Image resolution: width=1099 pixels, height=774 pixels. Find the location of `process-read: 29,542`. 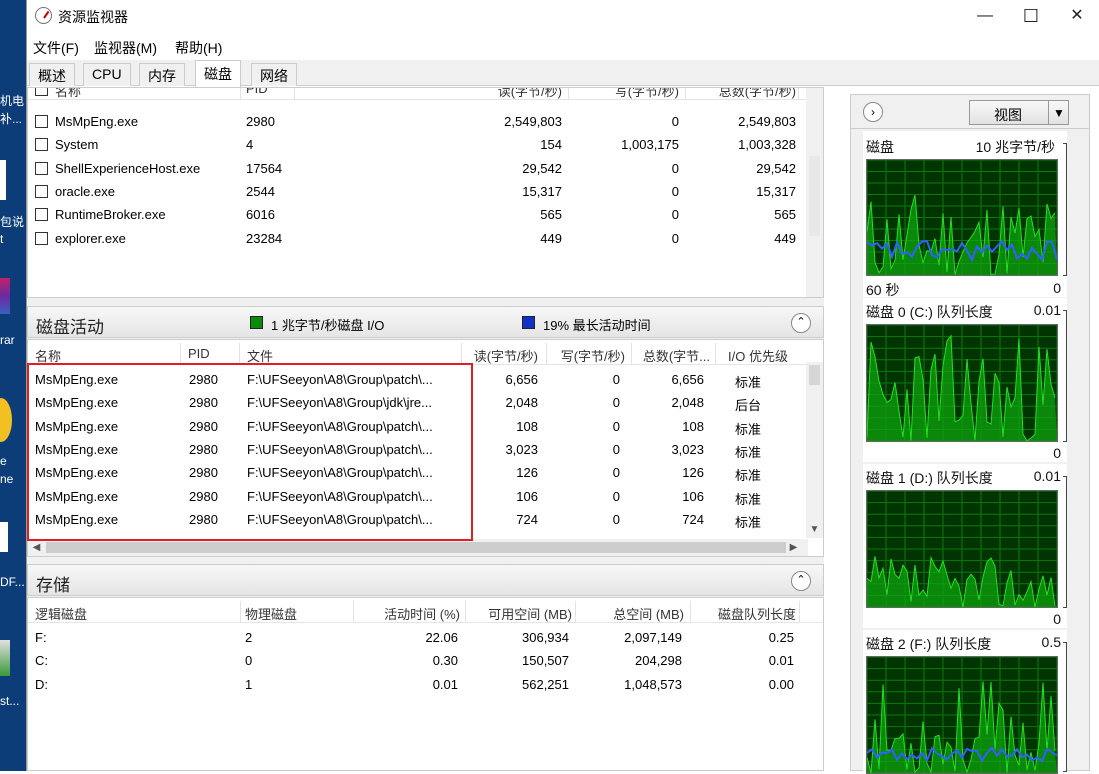

process-read: 29,542 is located at coordinates (542, 168).